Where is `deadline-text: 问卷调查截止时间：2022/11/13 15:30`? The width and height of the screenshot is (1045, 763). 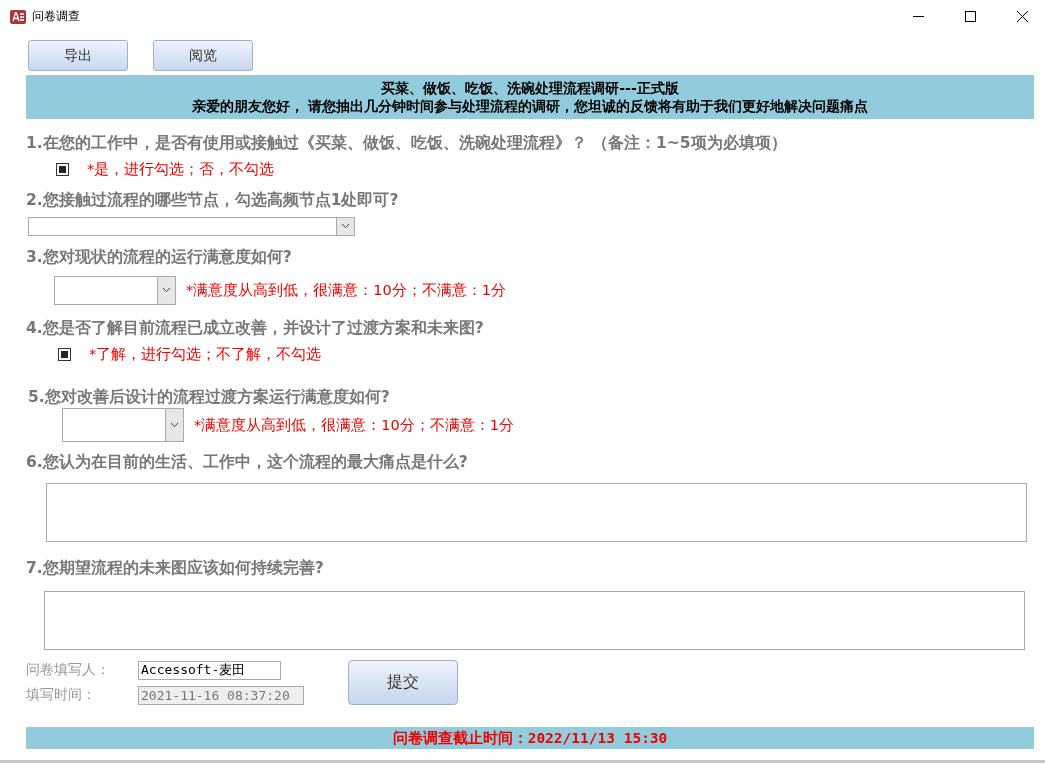 deadline-text: 问卷调查截止时间：2022/11/13 15:30 is located at coordinates (530, 738).